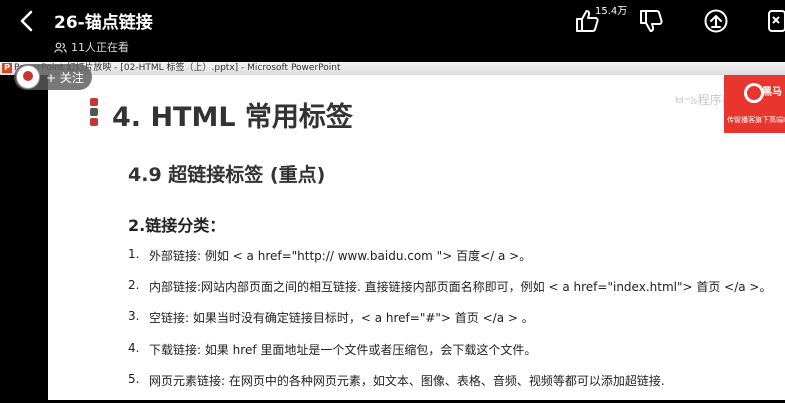 This screenshot has height=403, width=785. I want to click on viewers-icon, so click(60, 47).